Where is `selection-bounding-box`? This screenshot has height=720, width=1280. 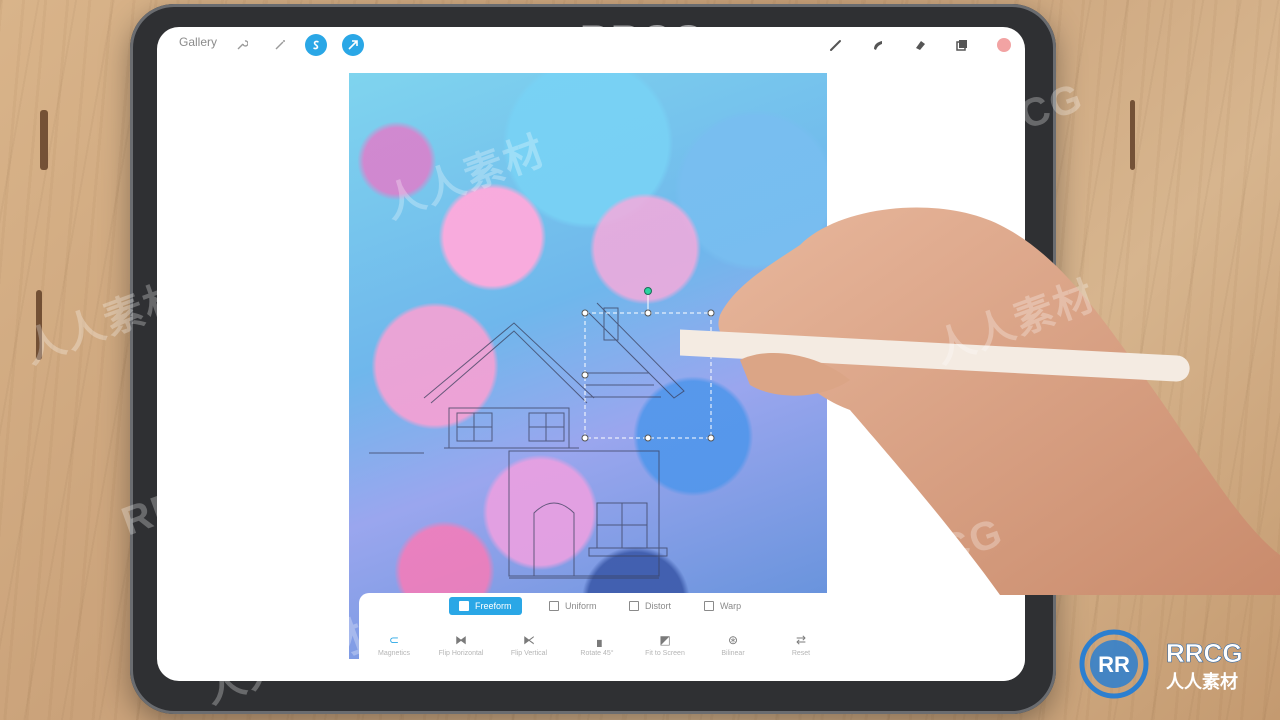
selection-bounding-box is located at coordinates (648, 364).